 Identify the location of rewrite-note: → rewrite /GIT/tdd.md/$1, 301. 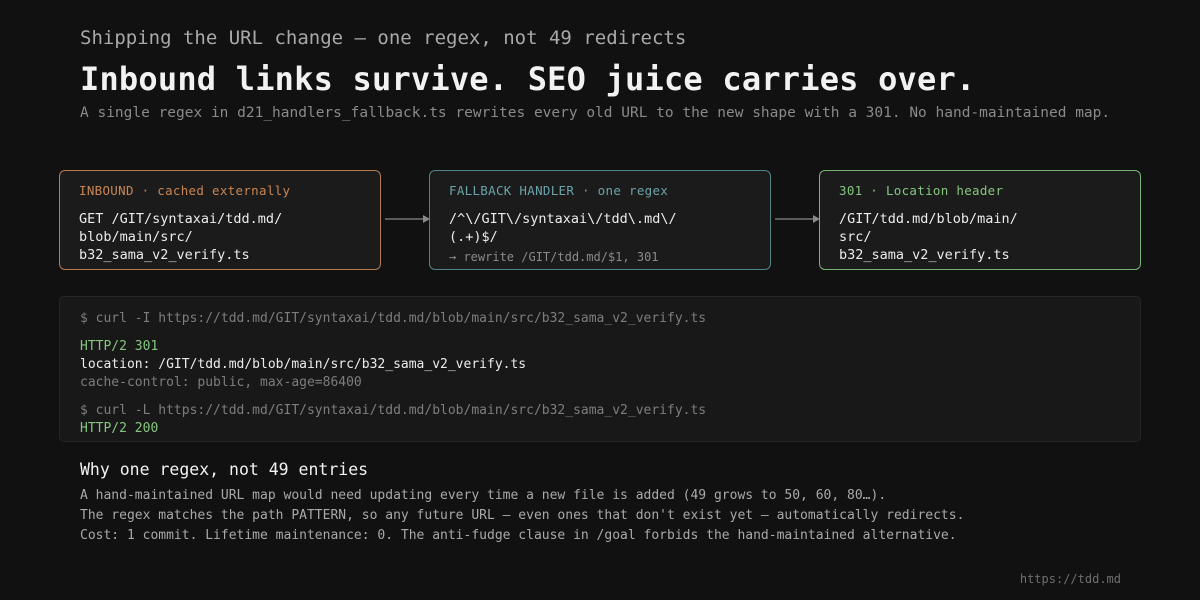
(554, 257).